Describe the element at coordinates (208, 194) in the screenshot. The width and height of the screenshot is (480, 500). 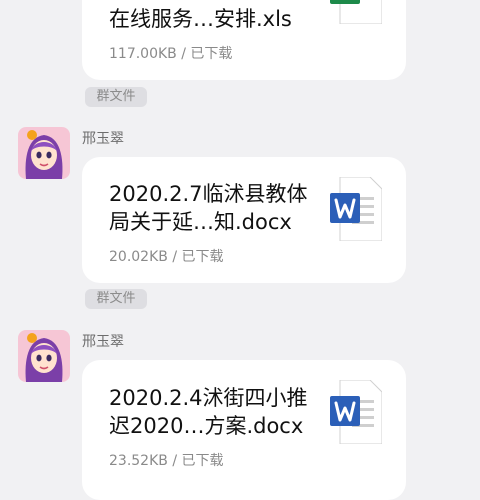
I see `file-name-line1: 2020.2.7临沭县教体` at that location.